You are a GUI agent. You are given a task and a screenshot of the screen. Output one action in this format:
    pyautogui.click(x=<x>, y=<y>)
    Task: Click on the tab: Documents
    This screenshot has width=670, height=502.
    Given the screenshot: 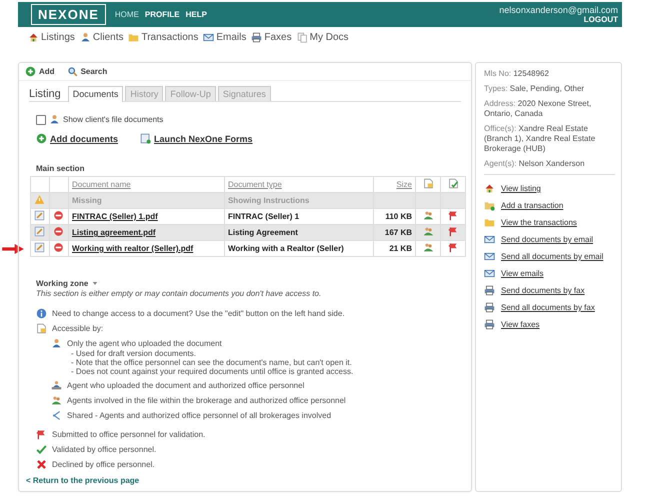 What is the action you would take?
    pyautogui.click(x=96, y=94)
    